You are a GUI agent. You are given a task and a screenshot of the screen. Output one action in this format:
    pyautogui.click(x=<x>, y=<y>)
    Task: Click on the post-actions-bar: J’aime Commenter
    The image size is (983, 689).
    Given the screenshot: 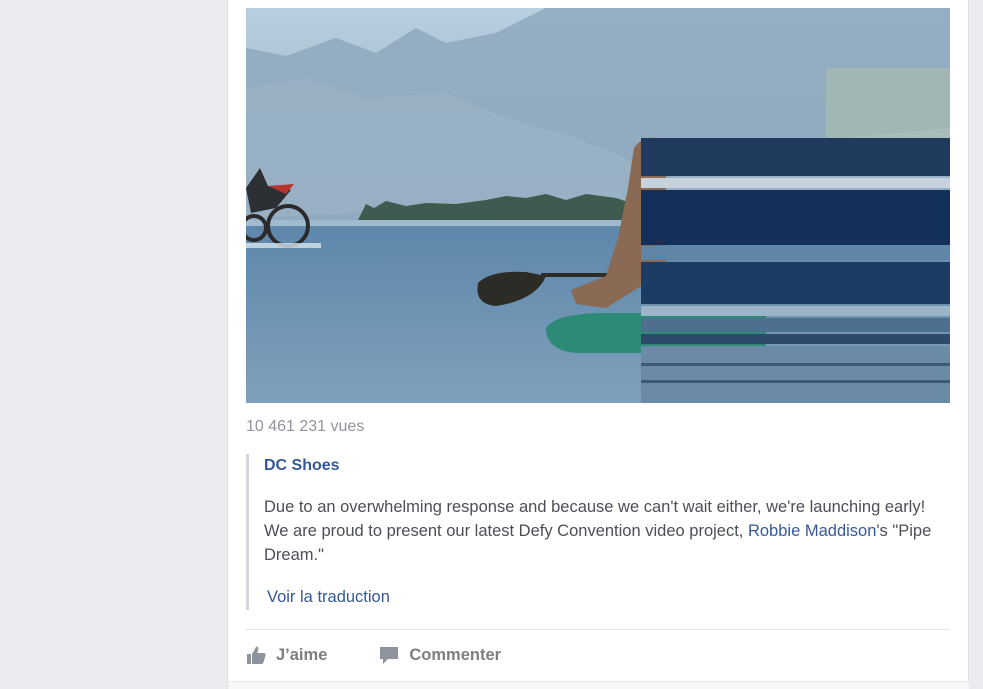 What is the action you would take?
    pyautogui.click(x=399, y=655)
    